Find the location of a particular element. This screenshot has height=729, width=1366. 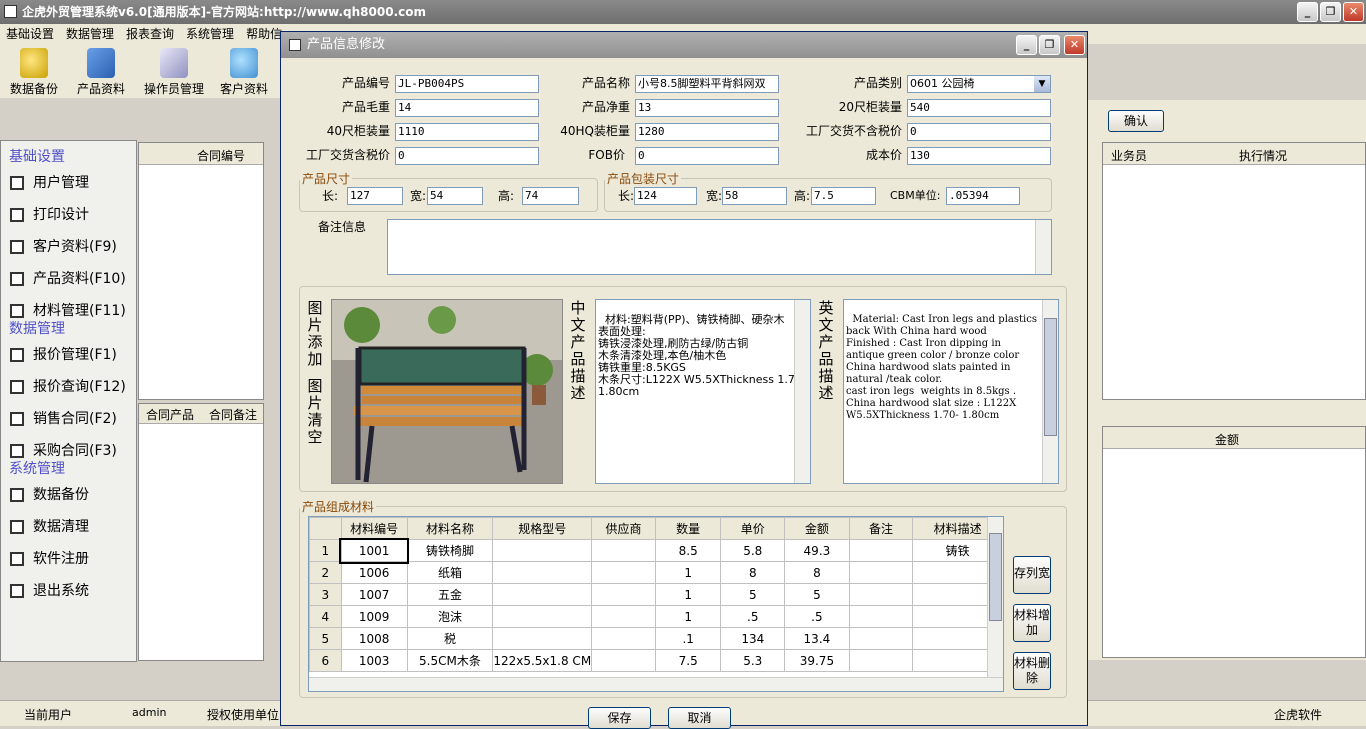

toolbar-customer-button: 客户资料 is located at coordinates (244, 72).